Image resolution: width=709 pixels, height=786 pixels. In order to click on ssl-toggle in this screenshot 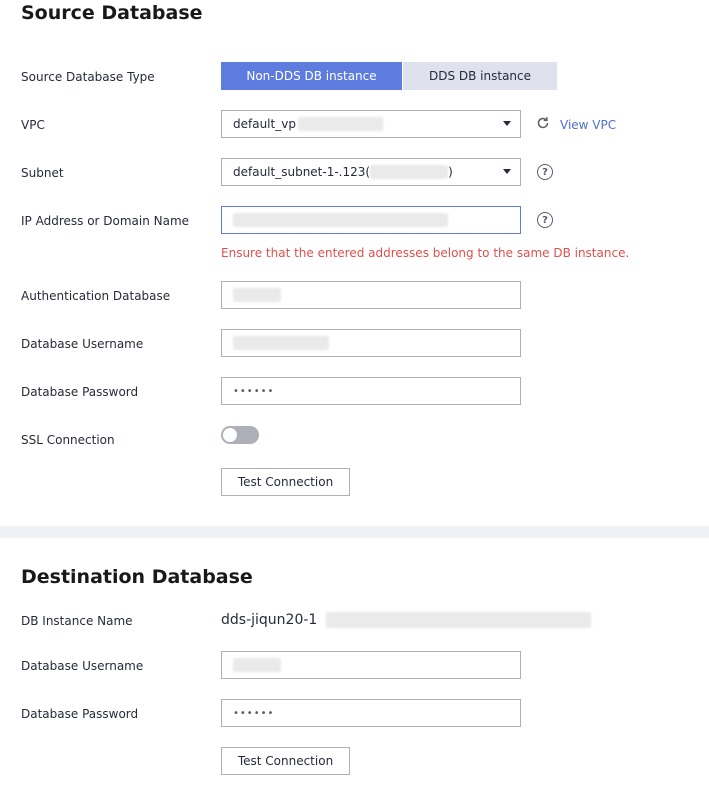, I will do `click(240, 435)`.